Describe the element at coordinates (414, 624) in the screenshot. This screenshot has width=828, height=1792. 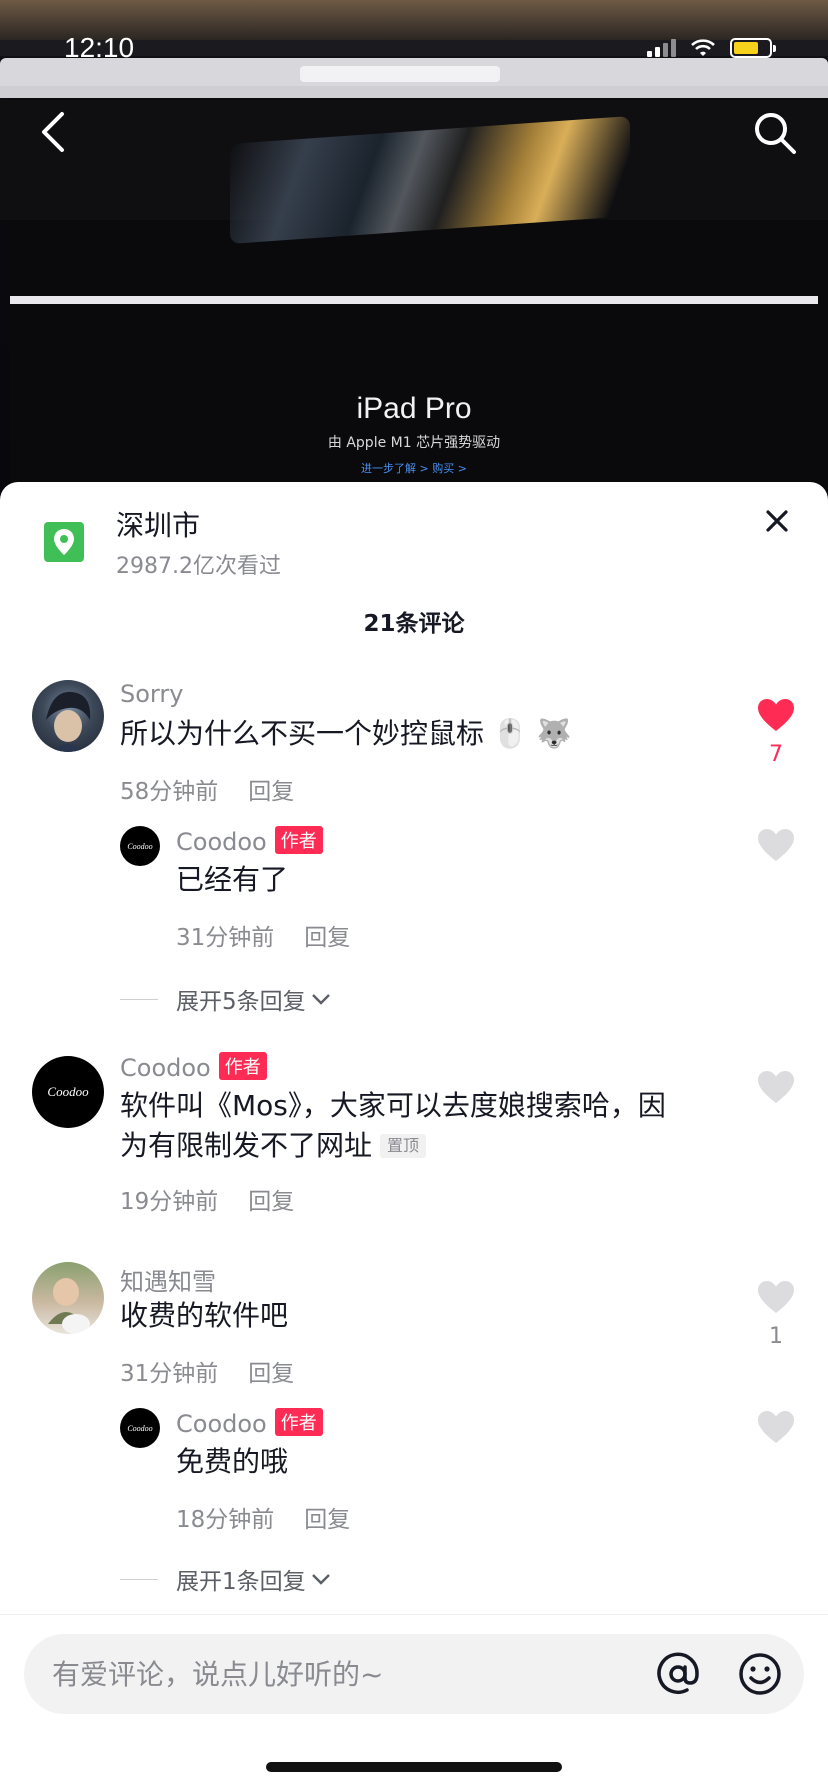
I see `comment-count: 21条评论` at that location.